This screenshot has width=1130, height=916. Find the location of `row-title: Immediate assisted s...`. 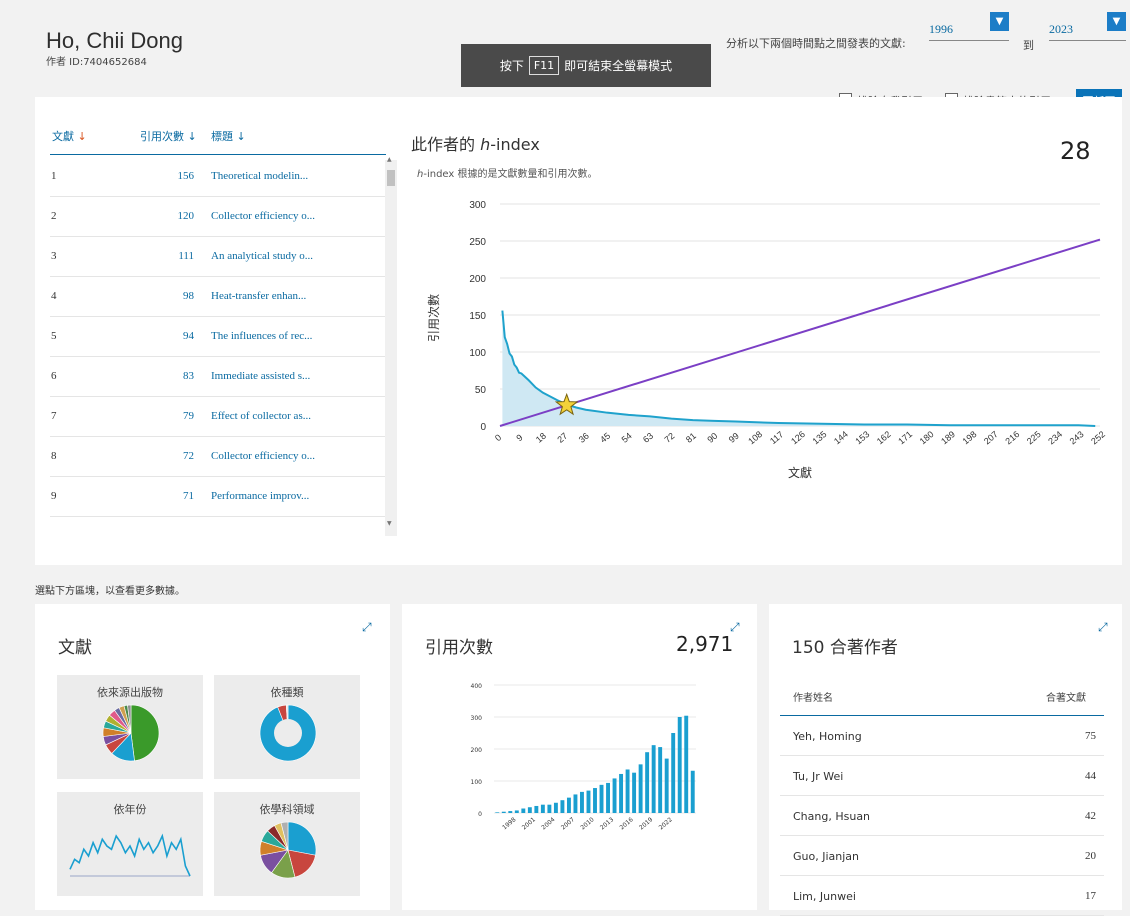

row-title: Immediate assisted s... is located at coordinates (260, 376).